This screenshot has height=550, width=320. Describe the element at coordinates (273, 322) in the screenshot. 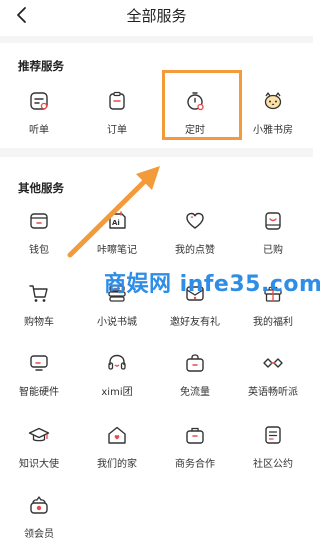

I see `service-item-label: 我的福利` at that location.